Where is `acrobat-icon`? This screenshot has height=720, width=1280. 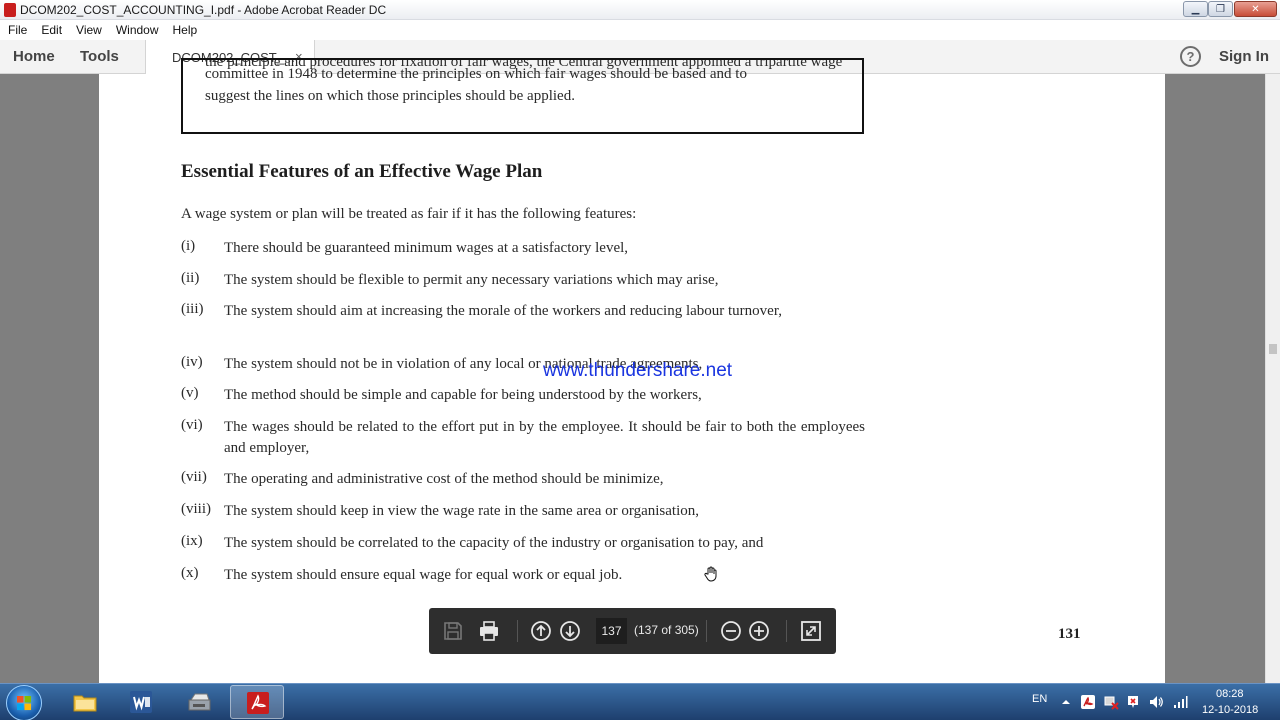
acrobat-icon is located at coordinates (258, 703).